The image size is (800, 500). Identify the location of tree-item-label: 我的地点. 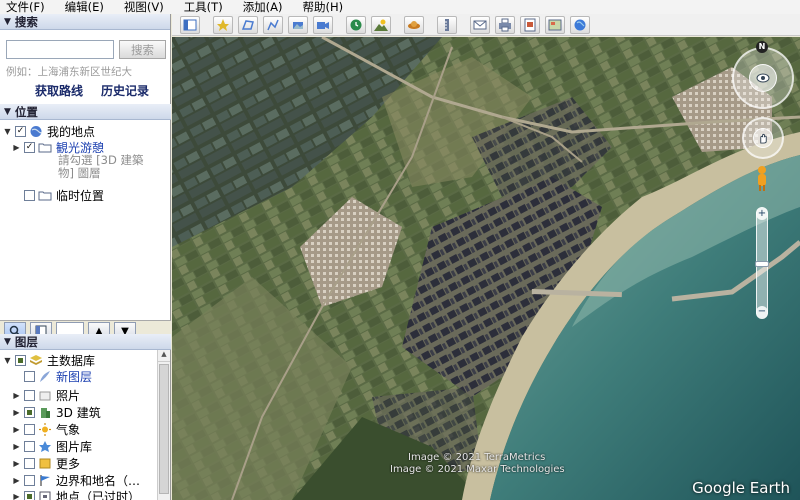
(71, 131).